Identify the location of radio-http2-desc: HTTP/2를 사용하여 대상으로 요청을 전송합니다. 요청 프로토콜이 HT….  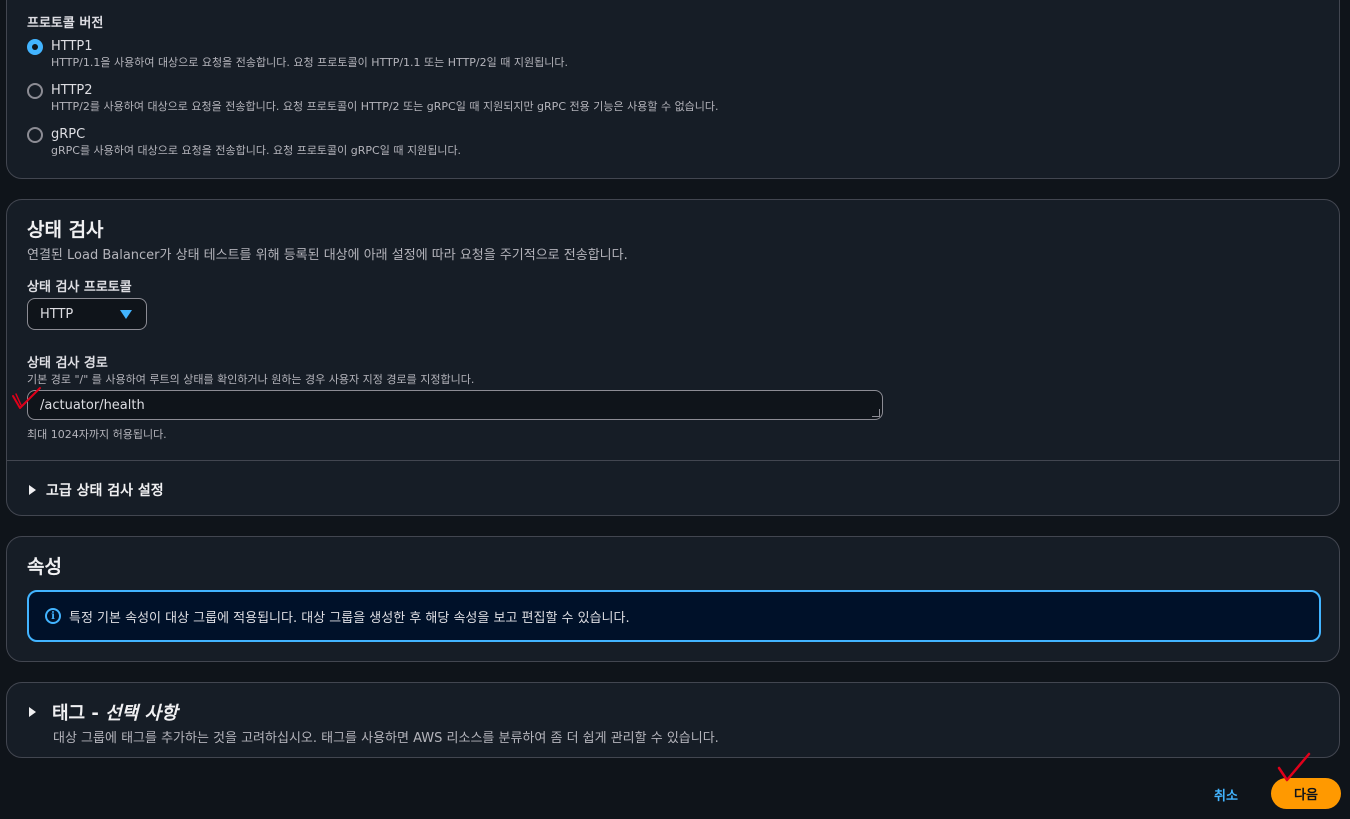
(385, 106).